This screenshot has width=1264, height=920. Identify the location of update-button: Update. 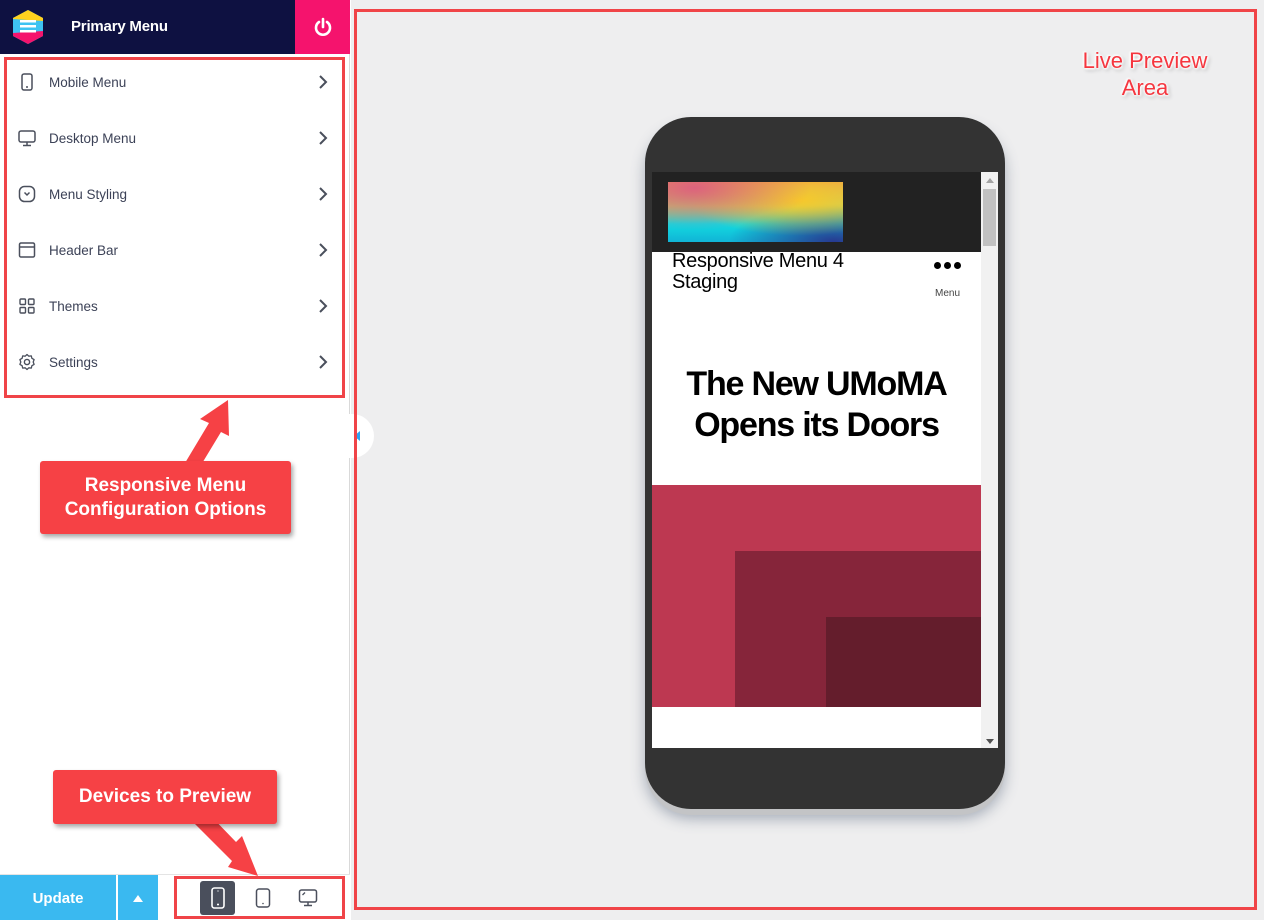
(58, 897).